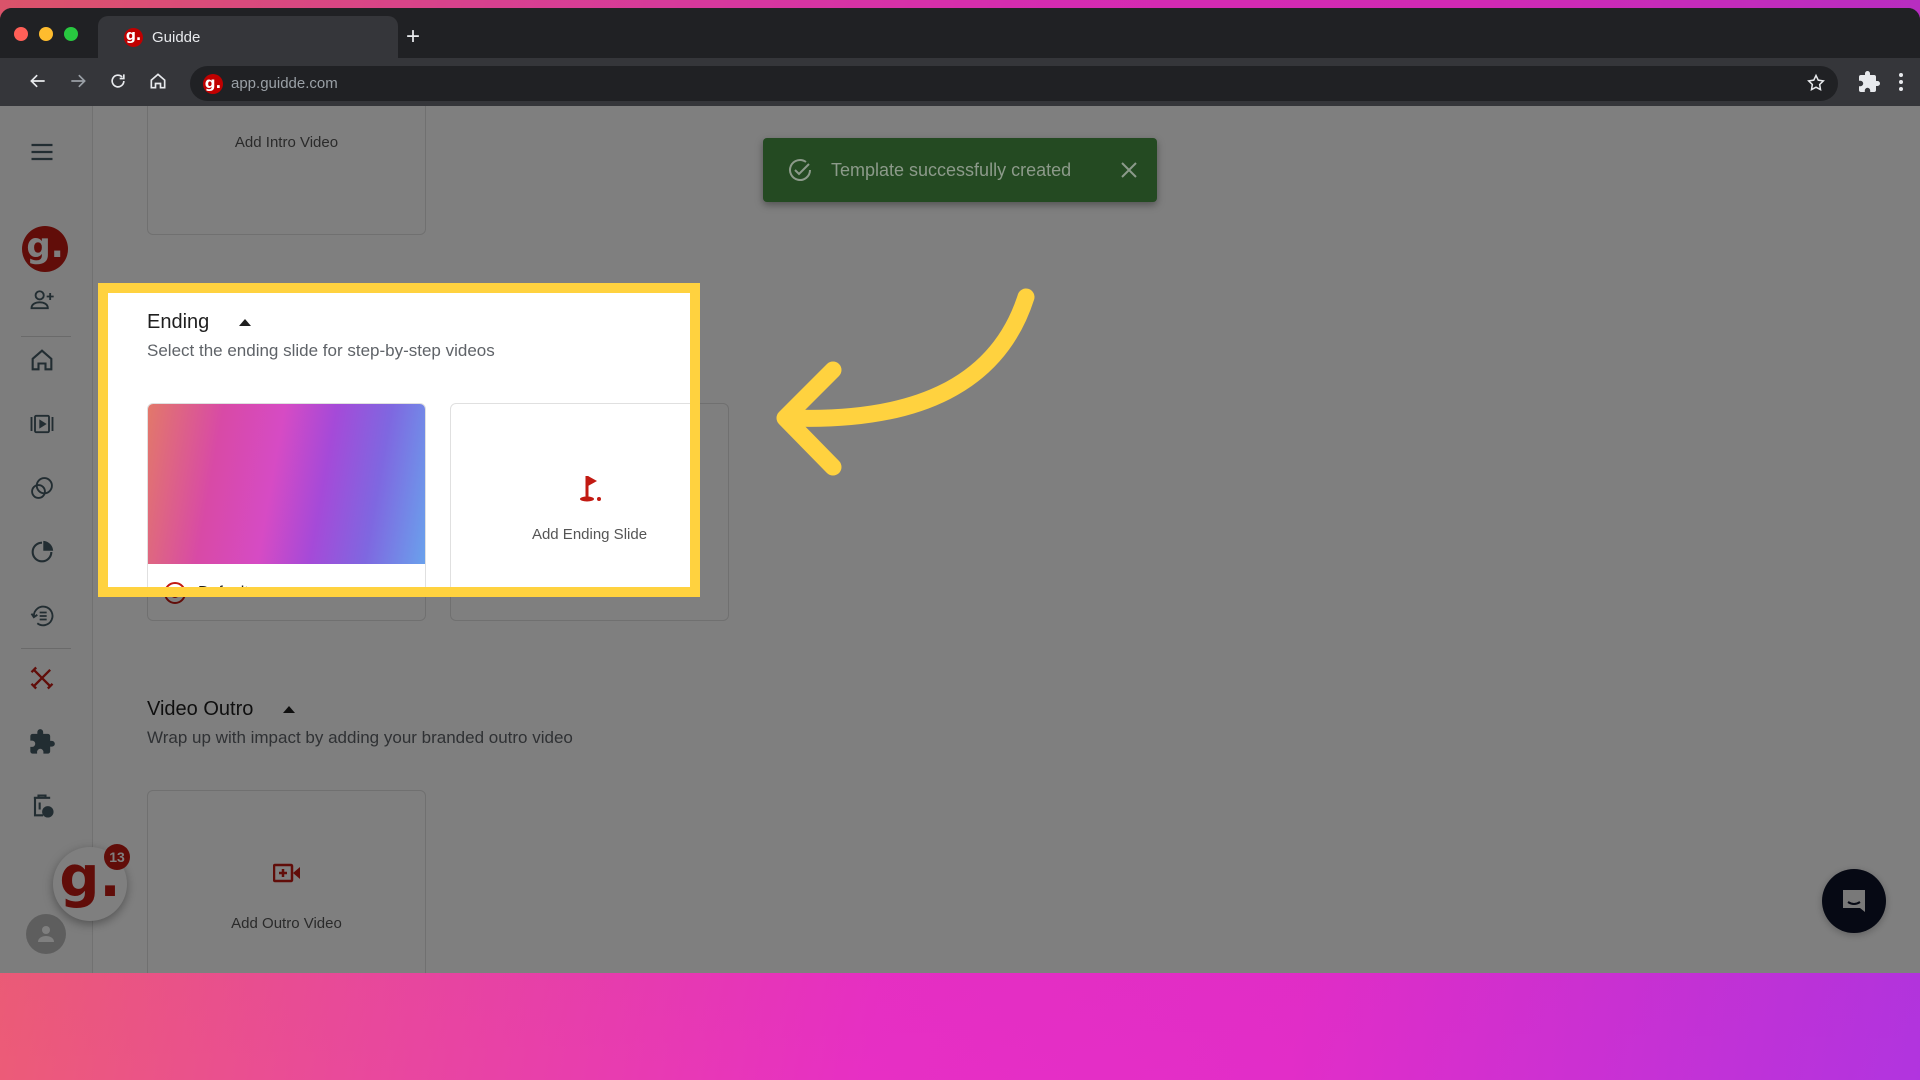 The image size is (1920, 1080). I want to click on invite-user-button, so click(42, 300).